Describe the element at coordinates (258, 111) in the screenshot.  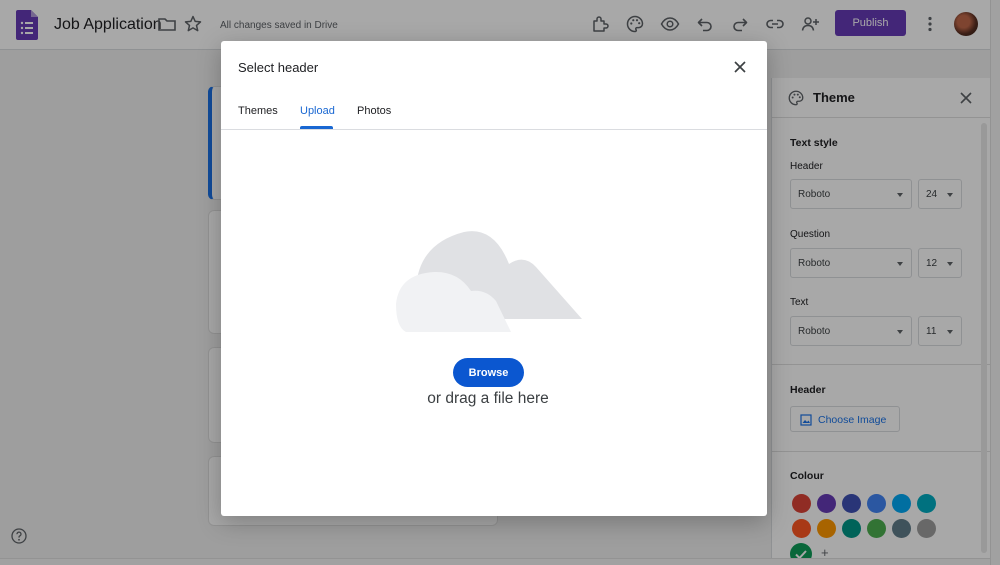
I see `tab-themes: Themes` at that location.